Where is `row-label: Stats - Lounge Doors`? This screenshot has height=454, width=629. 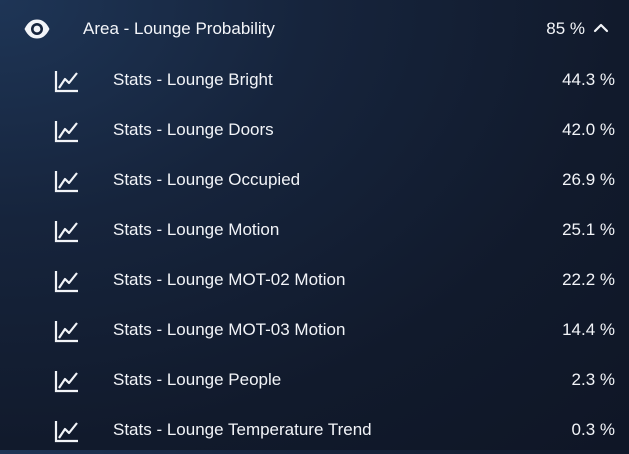 row-label: Stats - Lounge Doors is located at coordinates (193, 129).